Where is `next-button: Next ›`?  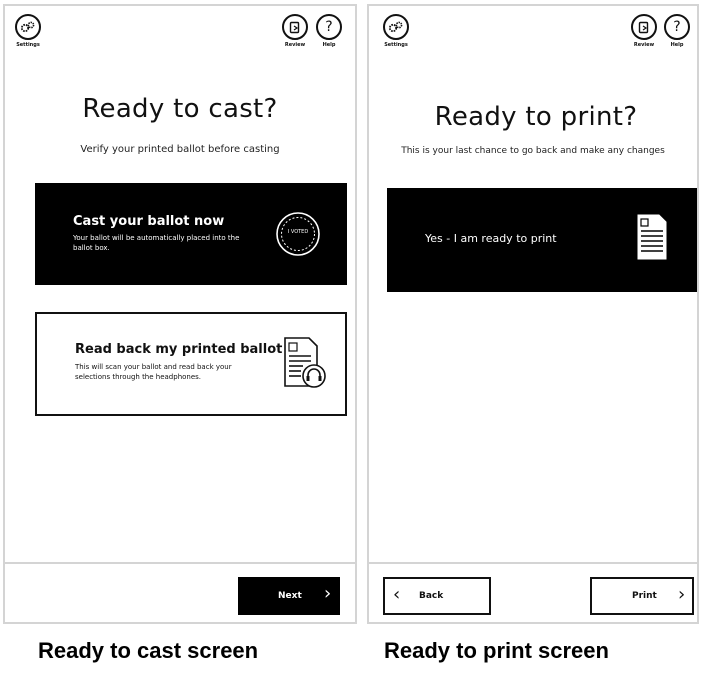
next-button: Next › is located at coordinates (289, 596).